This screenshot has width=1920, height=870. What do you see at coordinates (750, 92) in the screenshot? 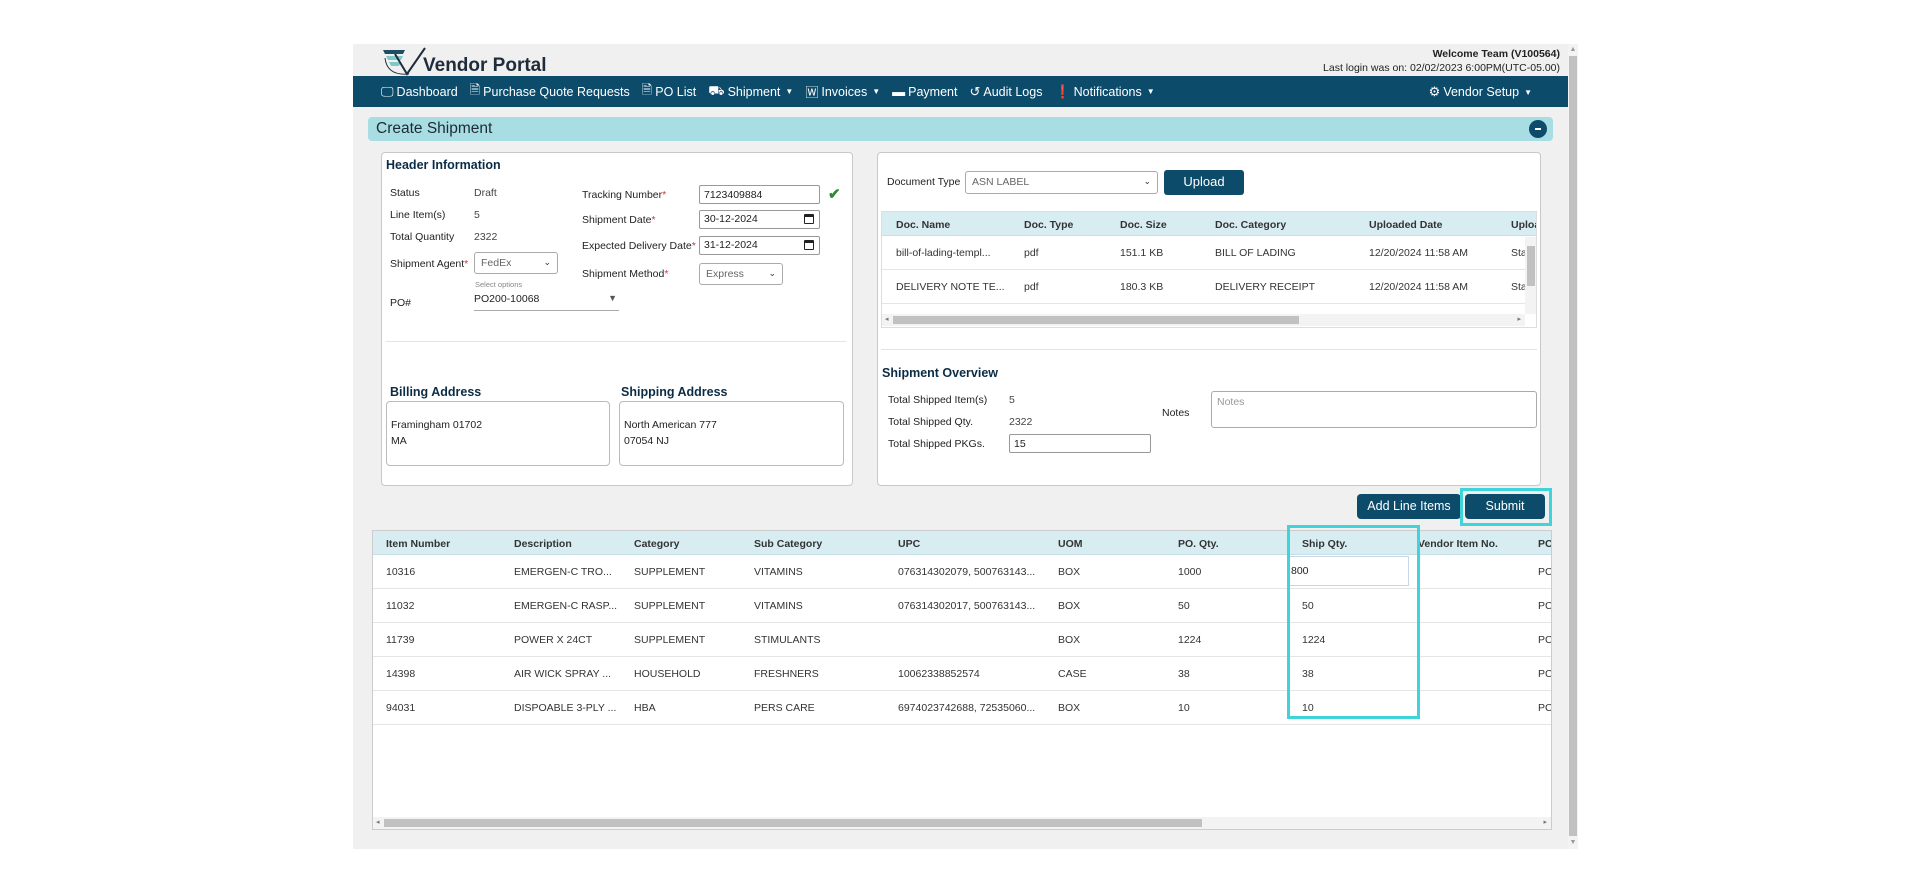
I see `nav-shipment: ⛟ Shipment ▼` at bounding box center [750, 92].